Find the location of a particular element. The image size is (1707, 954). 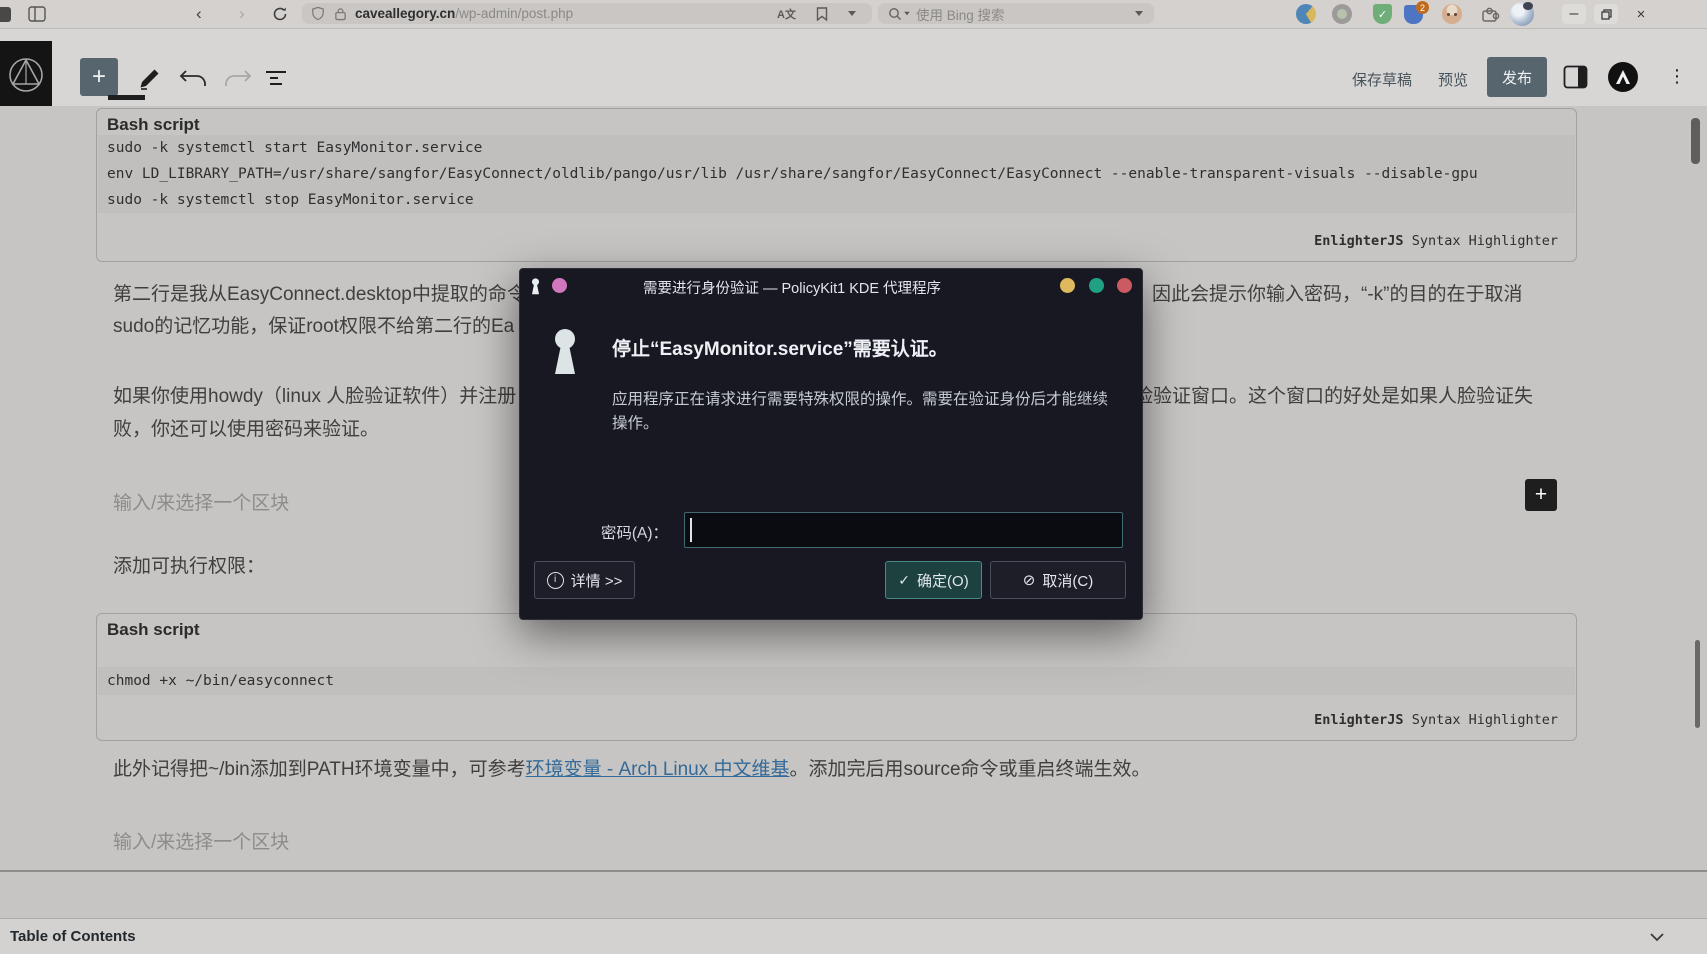

info-icon: i is located at coordinates (555, 580).